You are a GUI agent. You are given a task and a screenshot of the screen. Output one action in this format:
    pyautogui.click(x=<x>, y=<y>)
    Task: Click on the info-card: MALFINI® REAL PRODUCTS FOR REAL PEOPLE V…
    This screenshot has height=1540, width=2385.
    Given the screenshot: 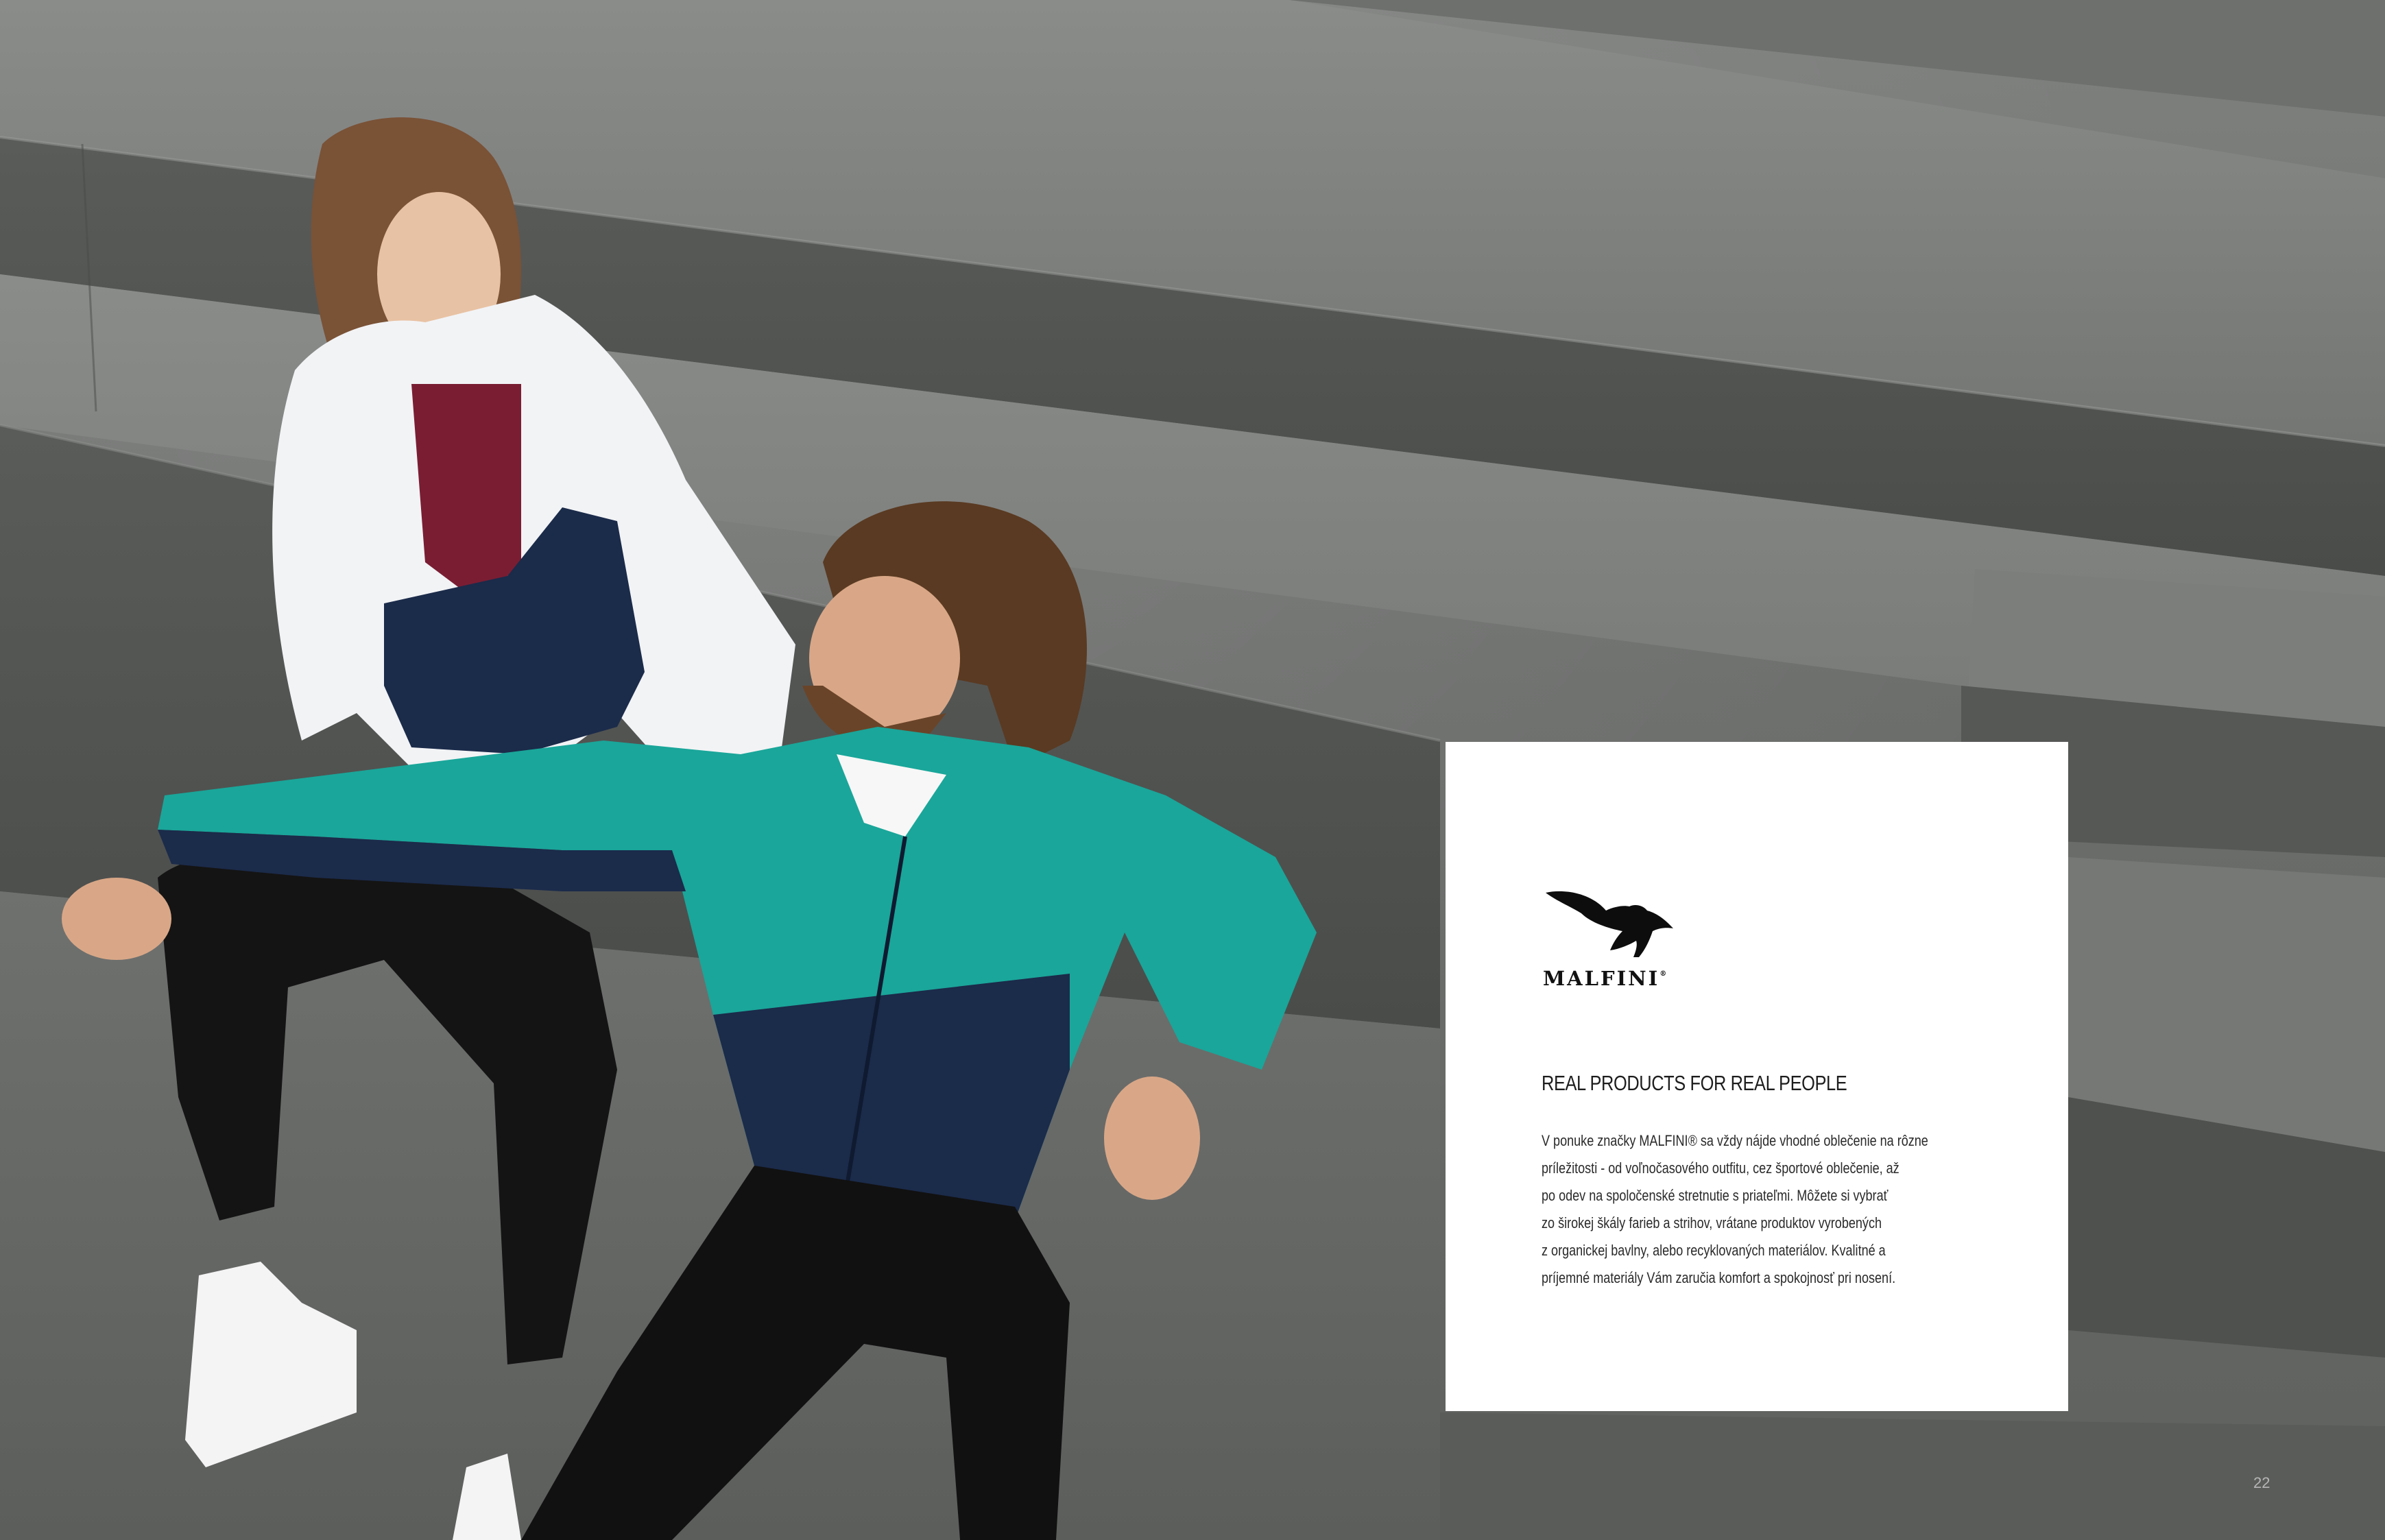 What is the action you would take?
    pyautogui.click(x=1757, y=1076)
    